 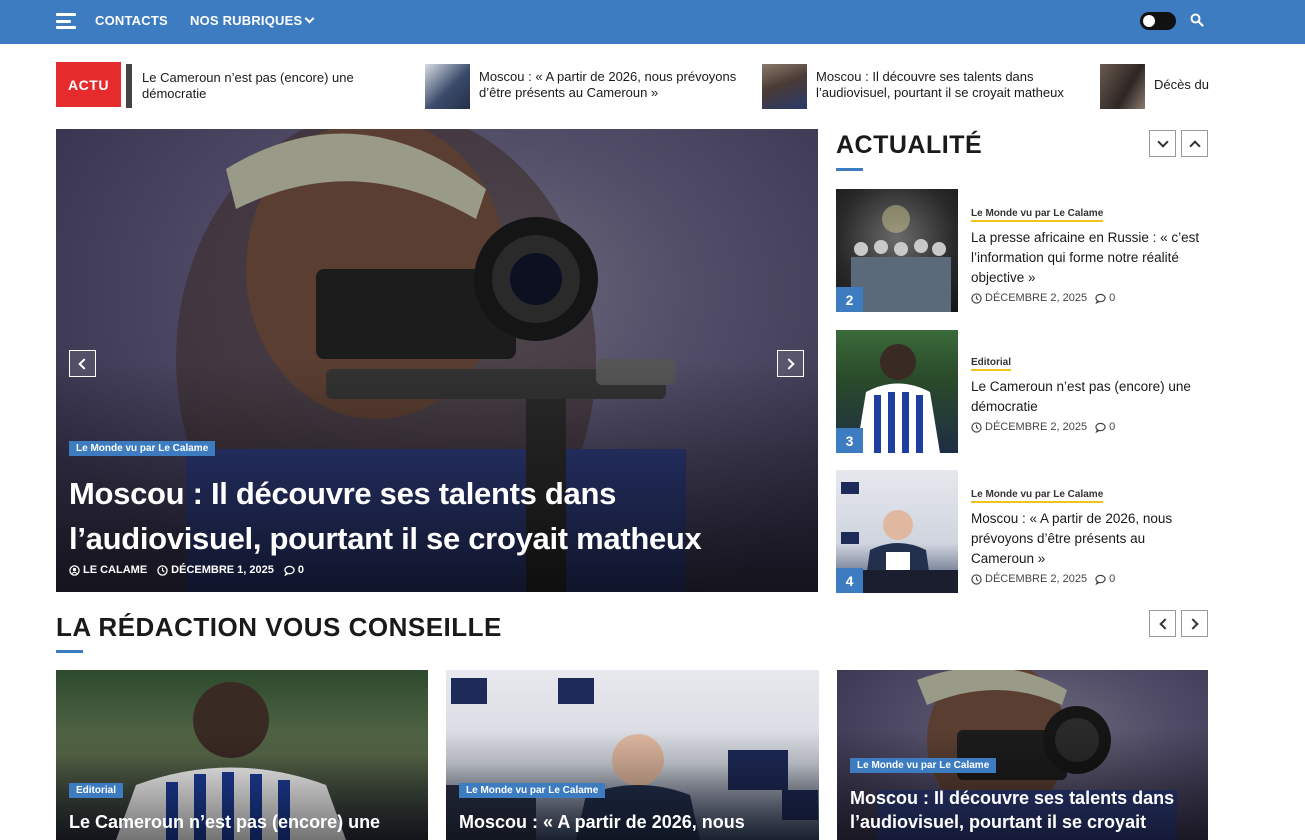 I want to click on card-title: Moscou : « A partir de 2026, nous, so click(x=631, y=822).